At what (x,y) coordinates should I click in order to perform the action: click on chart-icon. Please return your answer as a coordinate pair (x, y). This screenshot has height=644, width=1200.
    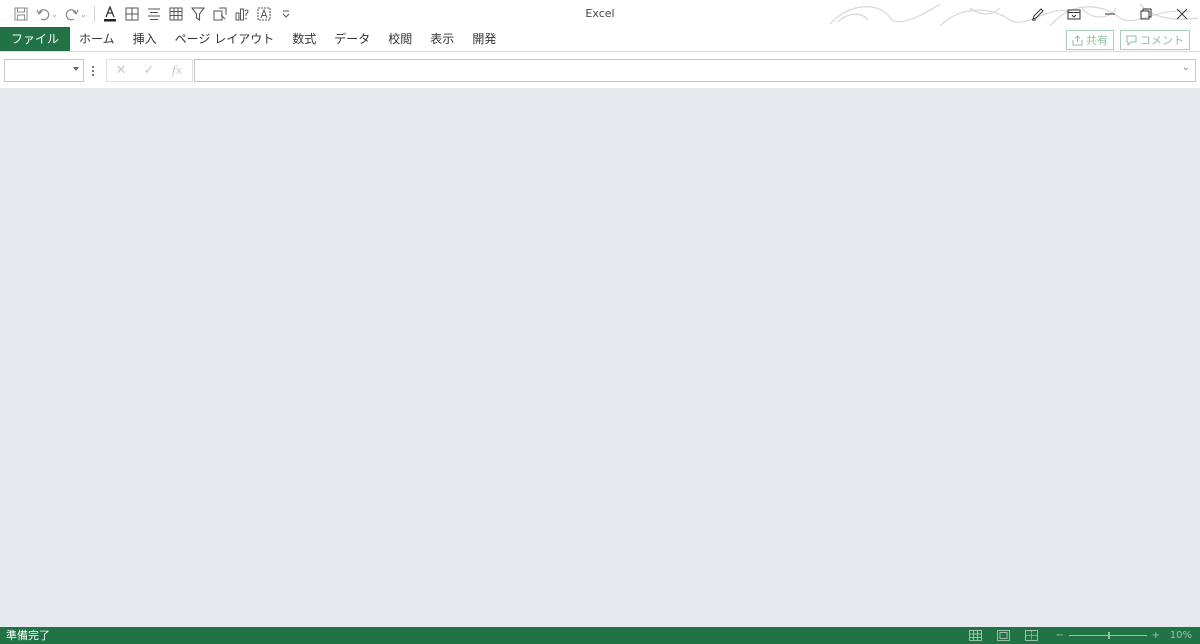
    Looking at the image, I should click on (242, 14).